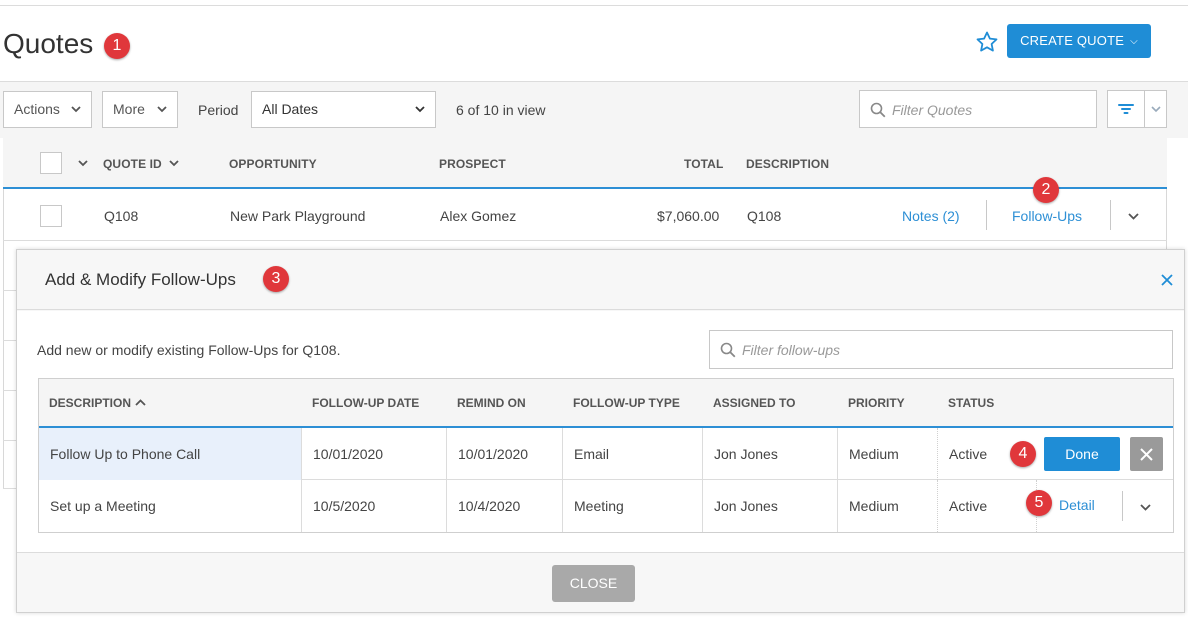 The image size is (1188, 617). I want to click on in-view-count: 6 of 10 in view, so click(501, 110).